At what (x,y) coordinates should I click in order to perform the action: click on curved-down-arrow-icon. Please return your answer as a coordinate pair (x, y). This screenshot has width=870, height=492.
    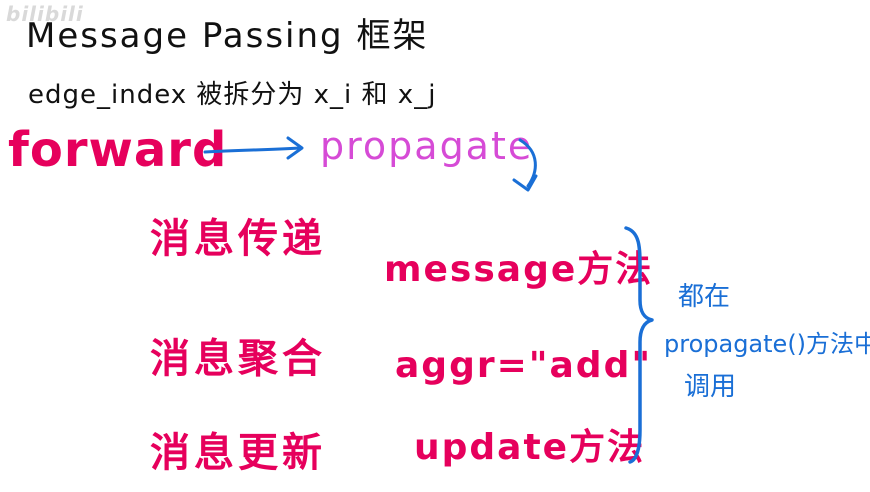
    Looking at the image, I should click on (525, 165).